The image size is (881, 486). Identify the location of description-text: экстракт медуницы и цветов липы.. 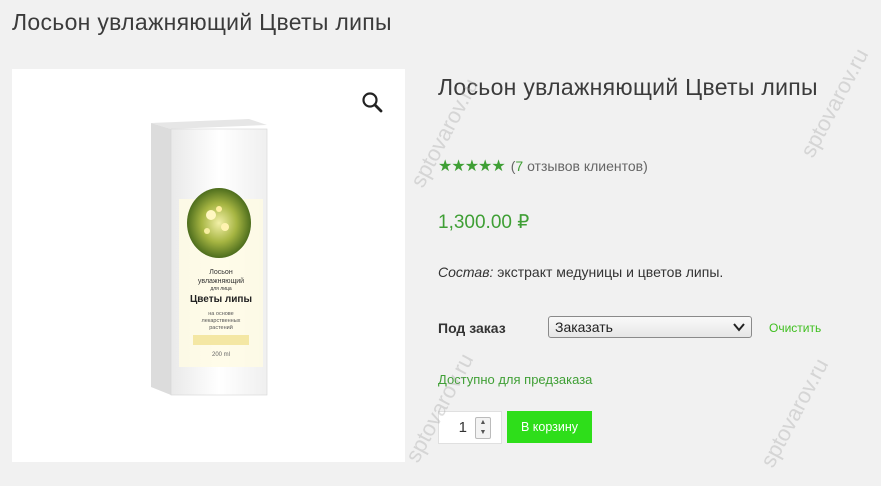
(608, 272).